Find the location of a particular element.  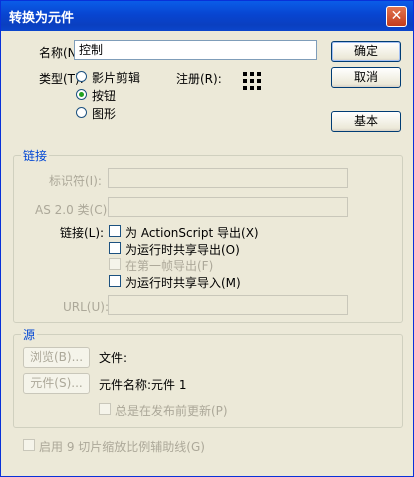

always-update-checkbox is located at coordinates (105, 409).